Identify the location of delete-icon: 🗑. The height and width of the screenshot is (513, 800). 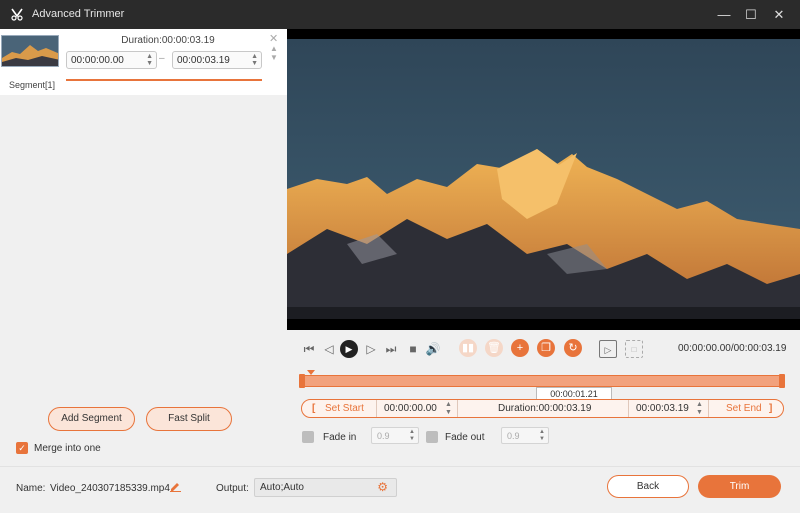
(494, 348).